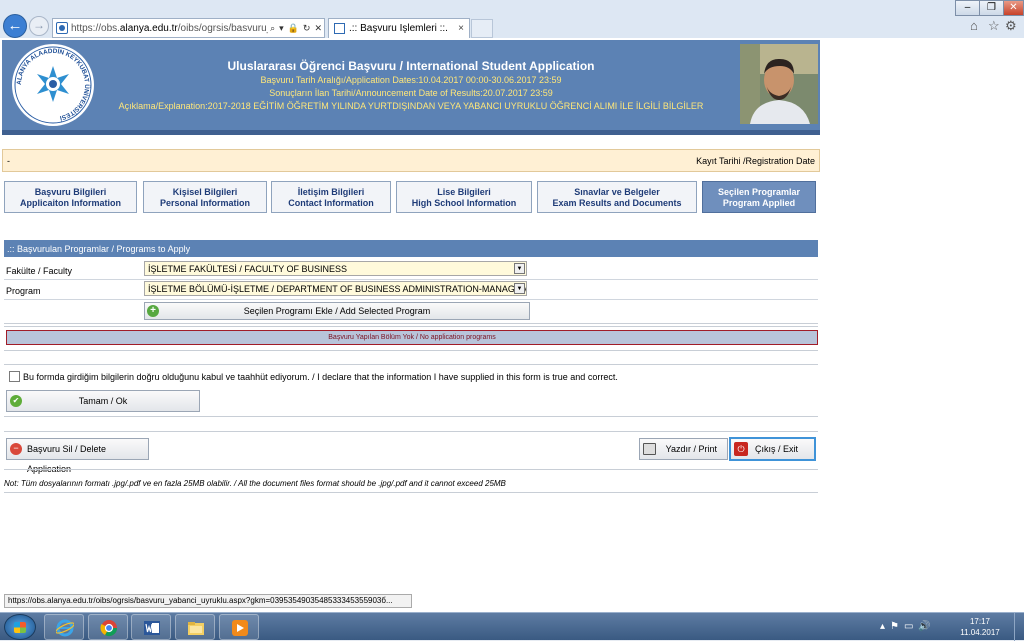 This screenshot has width=1024, height=641. I want to click on print-button: Yazdır / Print, so click(683, 449).